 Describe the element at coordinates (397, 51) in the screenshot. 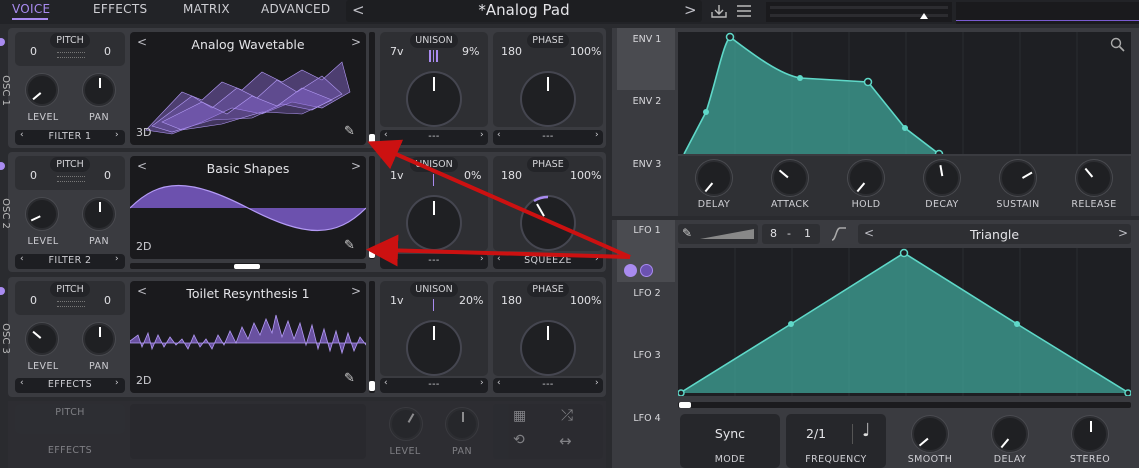

I see `osc1-voices: 7v` at that location.